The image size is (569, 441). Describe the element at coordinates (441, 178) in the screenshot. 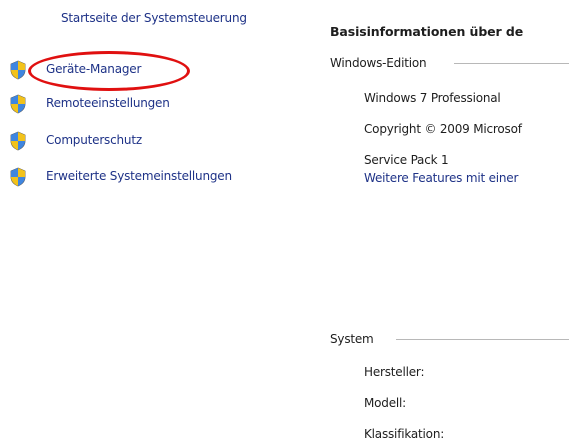

I see `more-features-link: Weitere Features mit einer` at that location.